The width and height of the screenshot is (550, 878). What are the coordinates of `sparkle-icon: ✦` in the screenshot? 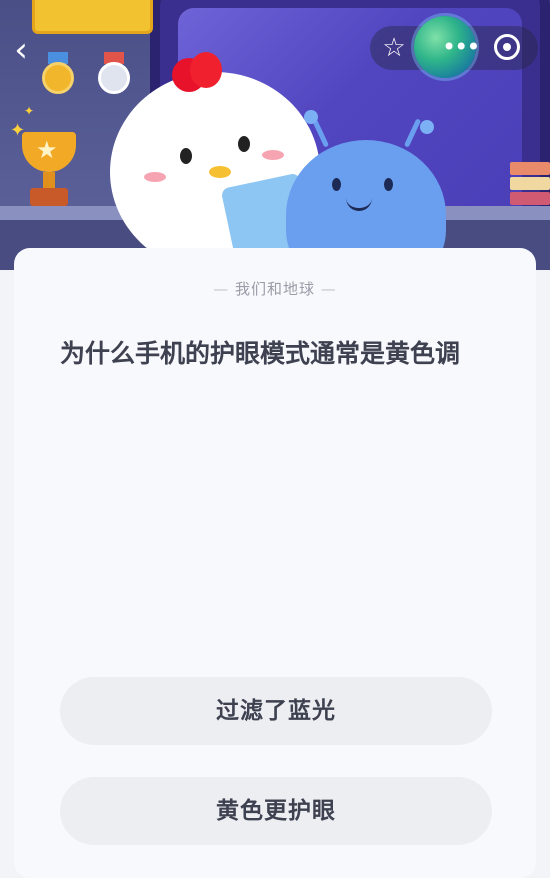 It's located at (29, 111).